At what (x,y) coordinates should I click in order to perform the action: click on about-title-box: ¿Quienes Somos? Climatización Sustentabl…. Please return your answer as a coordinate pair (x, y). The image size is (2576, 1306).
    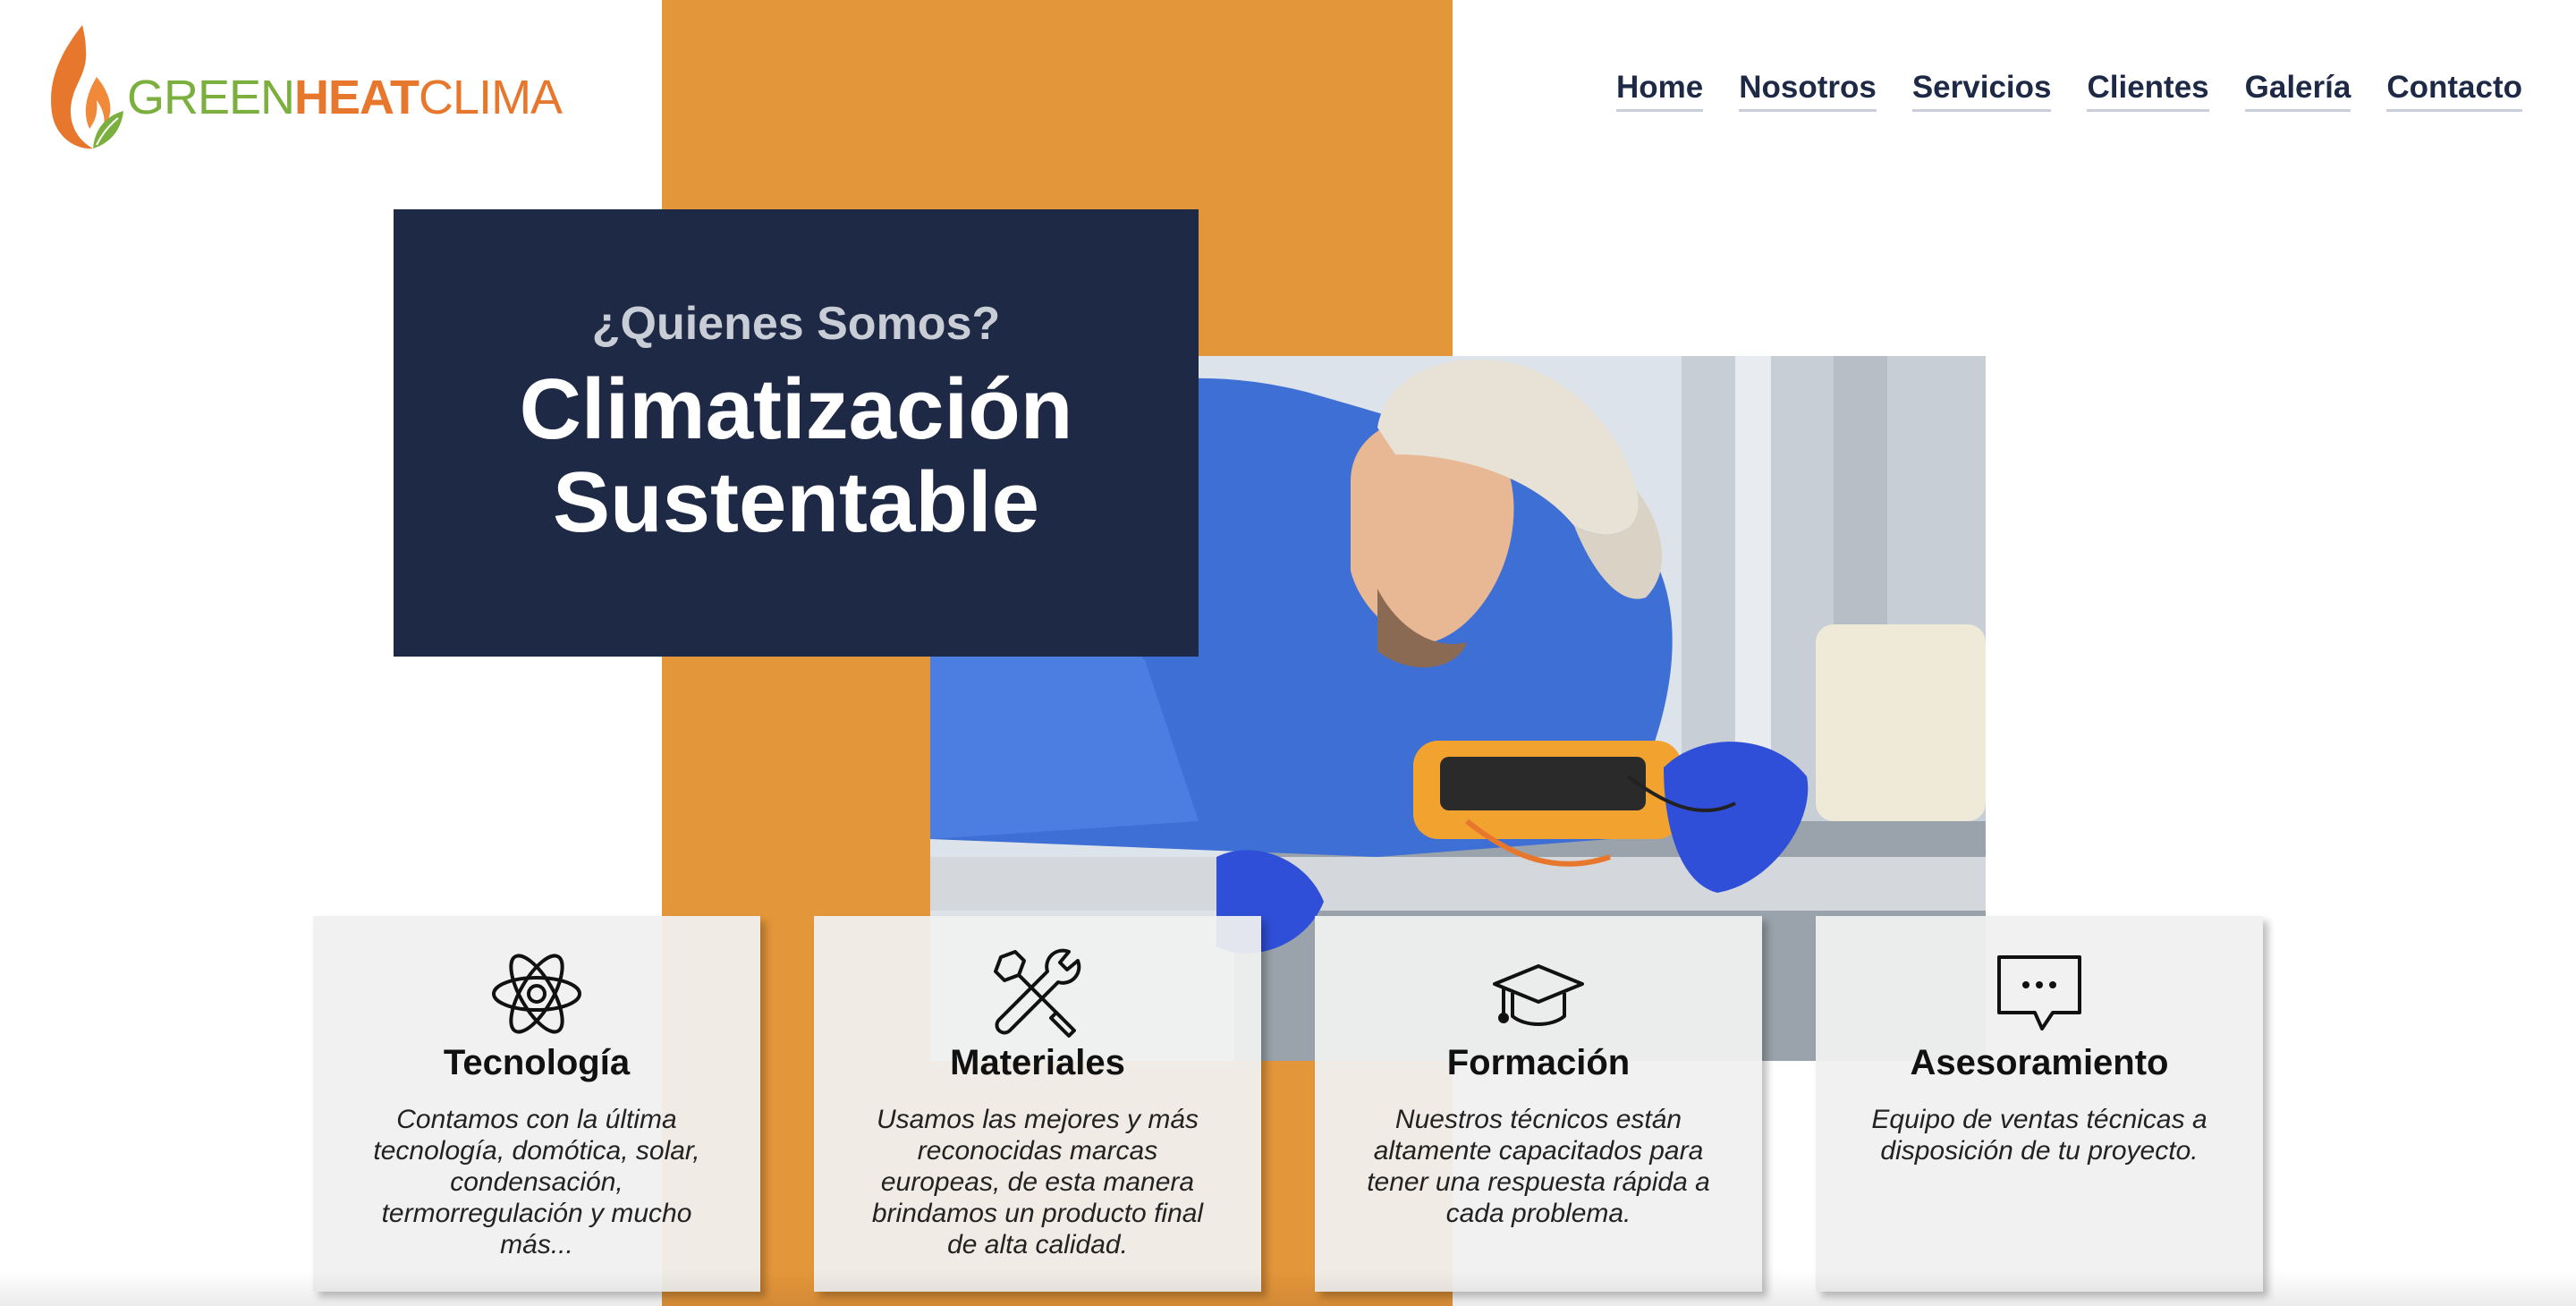
    Looking at the image, I should click on (796, 433).